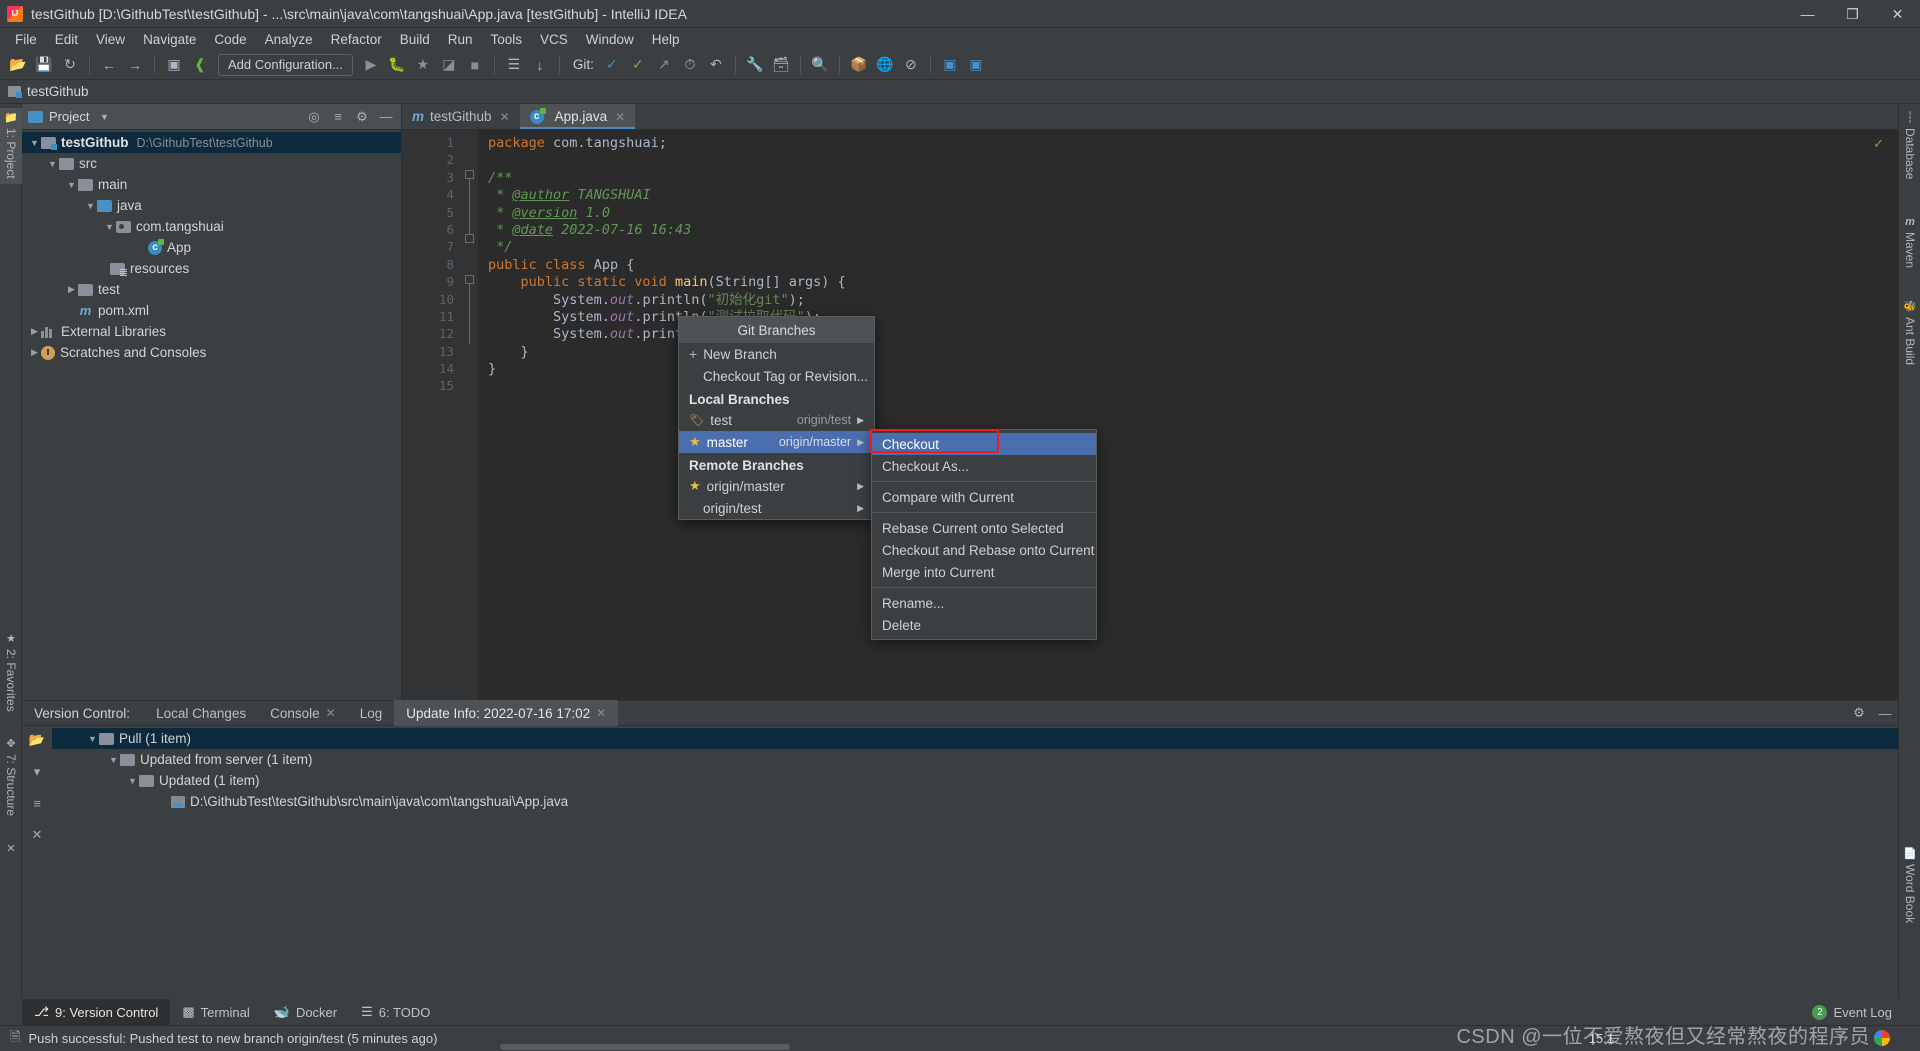 The height and width of the screenshot is (1051, 1920). I want to click on breadcrumb-project: testGithub, so click(58, 91).